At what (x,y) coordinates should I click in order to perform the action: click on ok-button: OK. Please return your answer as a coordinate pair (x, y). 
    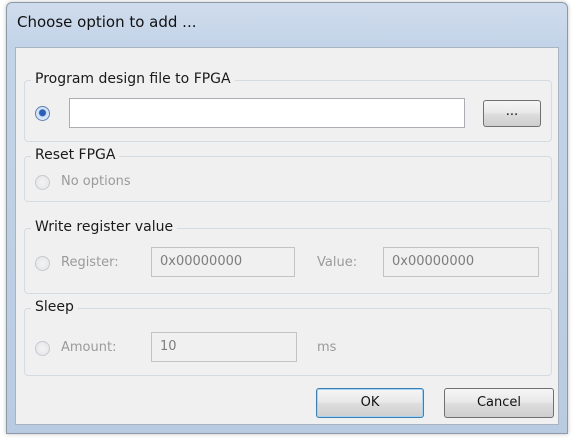
    Looking at the image, I should click on (370, 403).